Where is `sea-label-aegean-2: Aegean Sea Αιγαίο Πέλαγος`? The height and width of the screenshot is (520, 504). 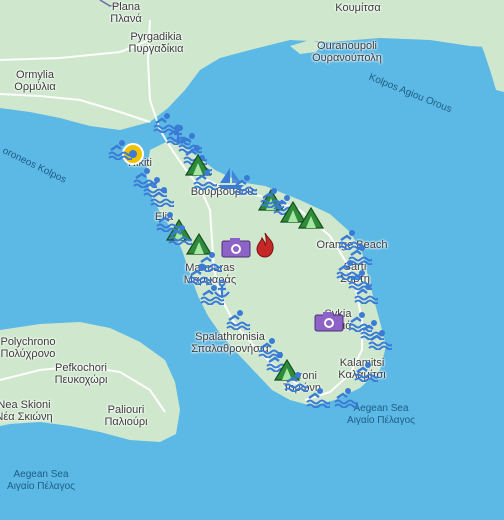 sea-label-aegean-2: Aegean Sea Αιγαίο Πέλαγος is located at coordinates (41, 480).